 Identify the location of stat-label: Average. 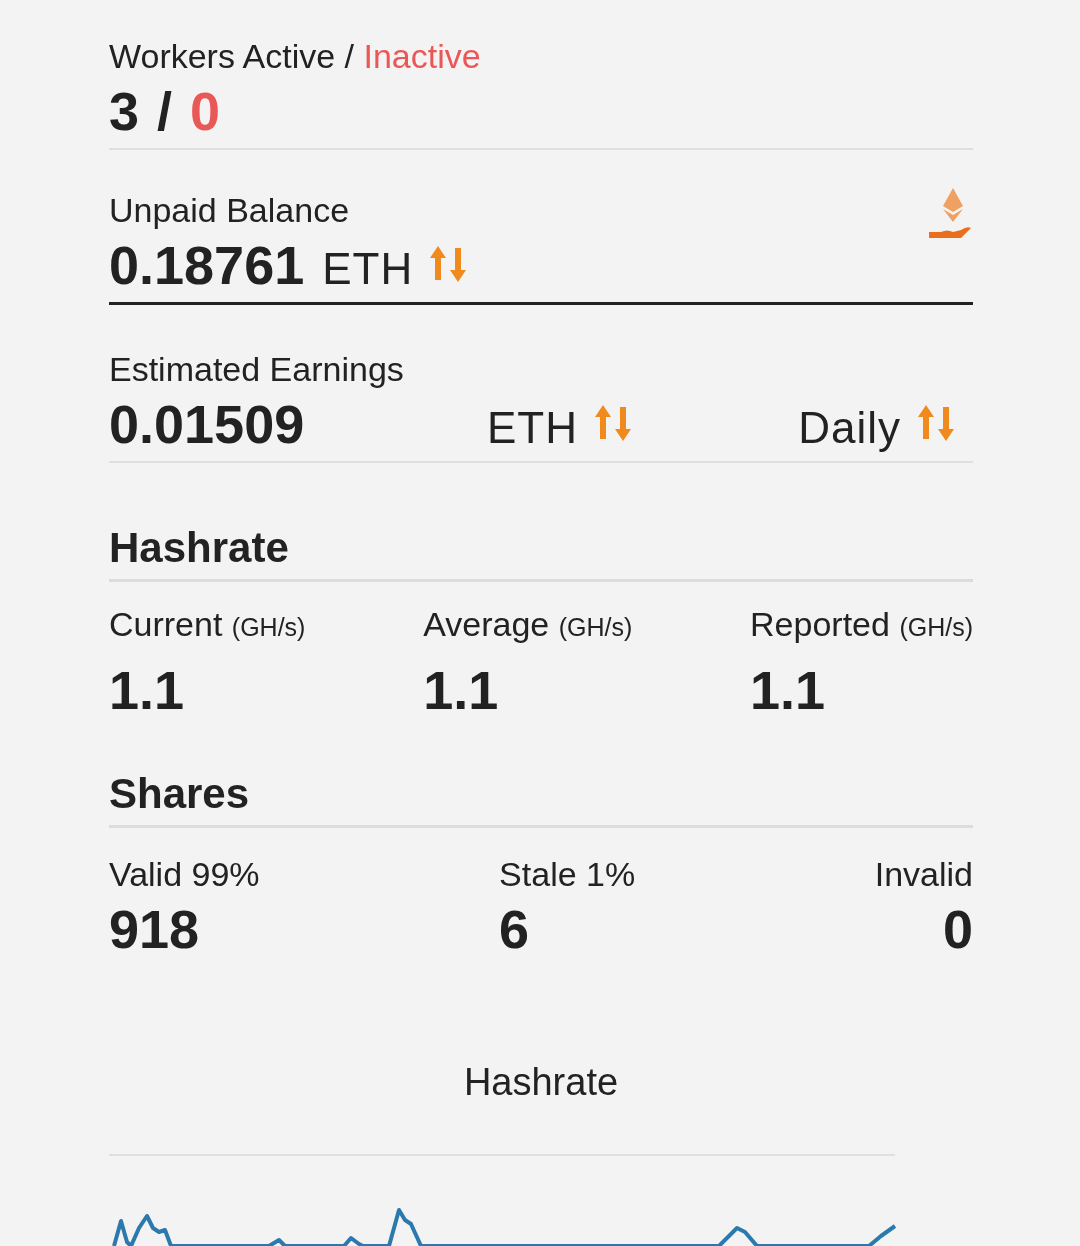
(486, 624).